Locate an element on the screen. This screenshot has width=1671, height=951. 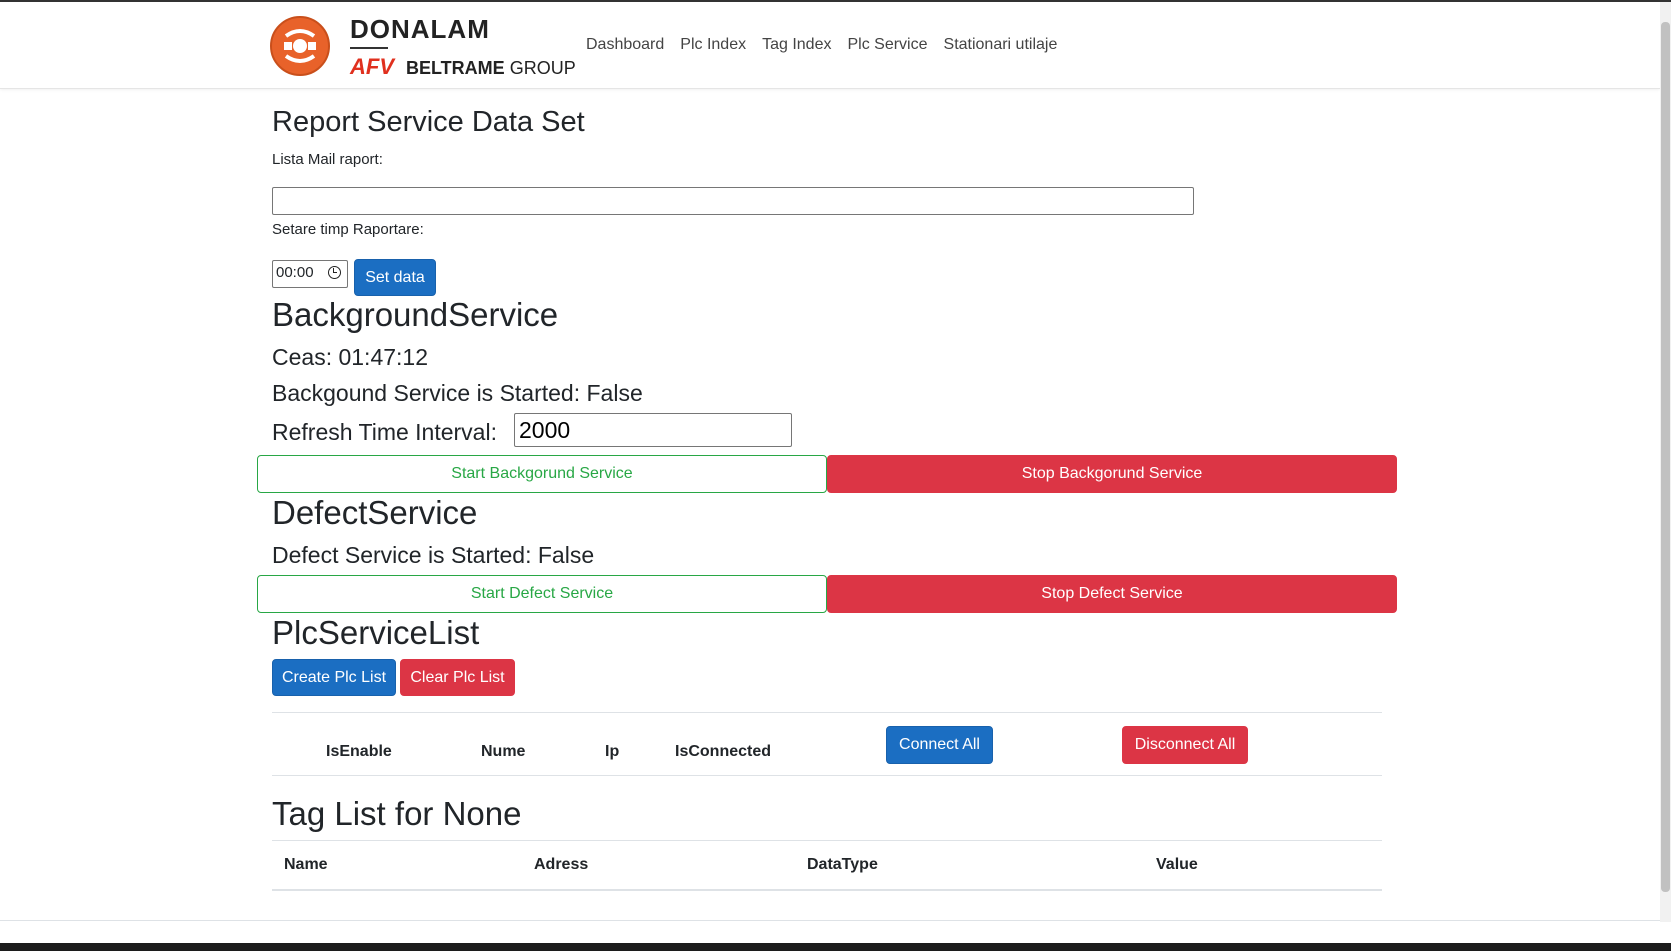
nav-link-plc-service: Plc Service is located at coordinates (887, 45).